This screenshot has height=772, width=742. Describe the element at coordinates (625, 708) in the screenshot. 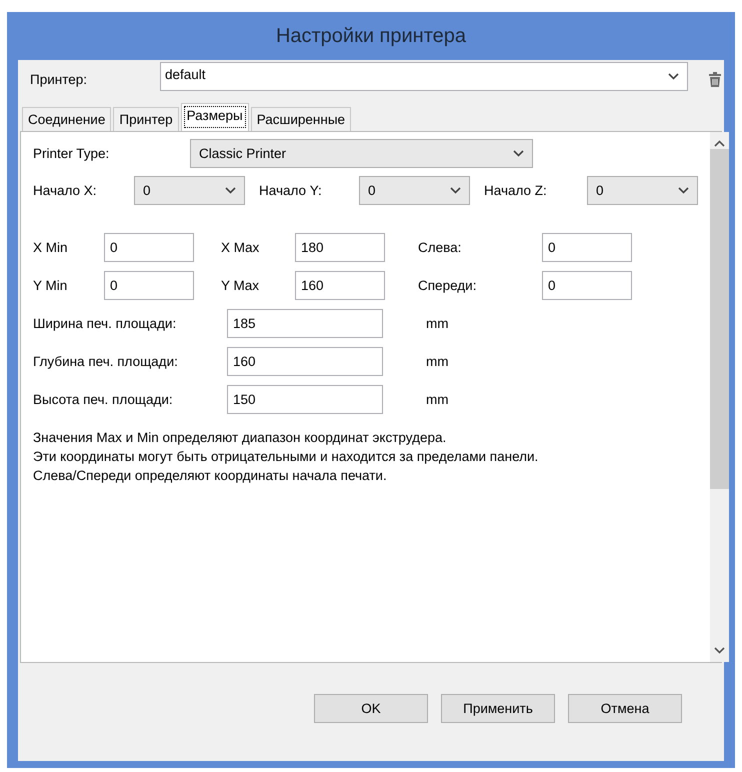

I see `dialog-button: Отмена` at that location.